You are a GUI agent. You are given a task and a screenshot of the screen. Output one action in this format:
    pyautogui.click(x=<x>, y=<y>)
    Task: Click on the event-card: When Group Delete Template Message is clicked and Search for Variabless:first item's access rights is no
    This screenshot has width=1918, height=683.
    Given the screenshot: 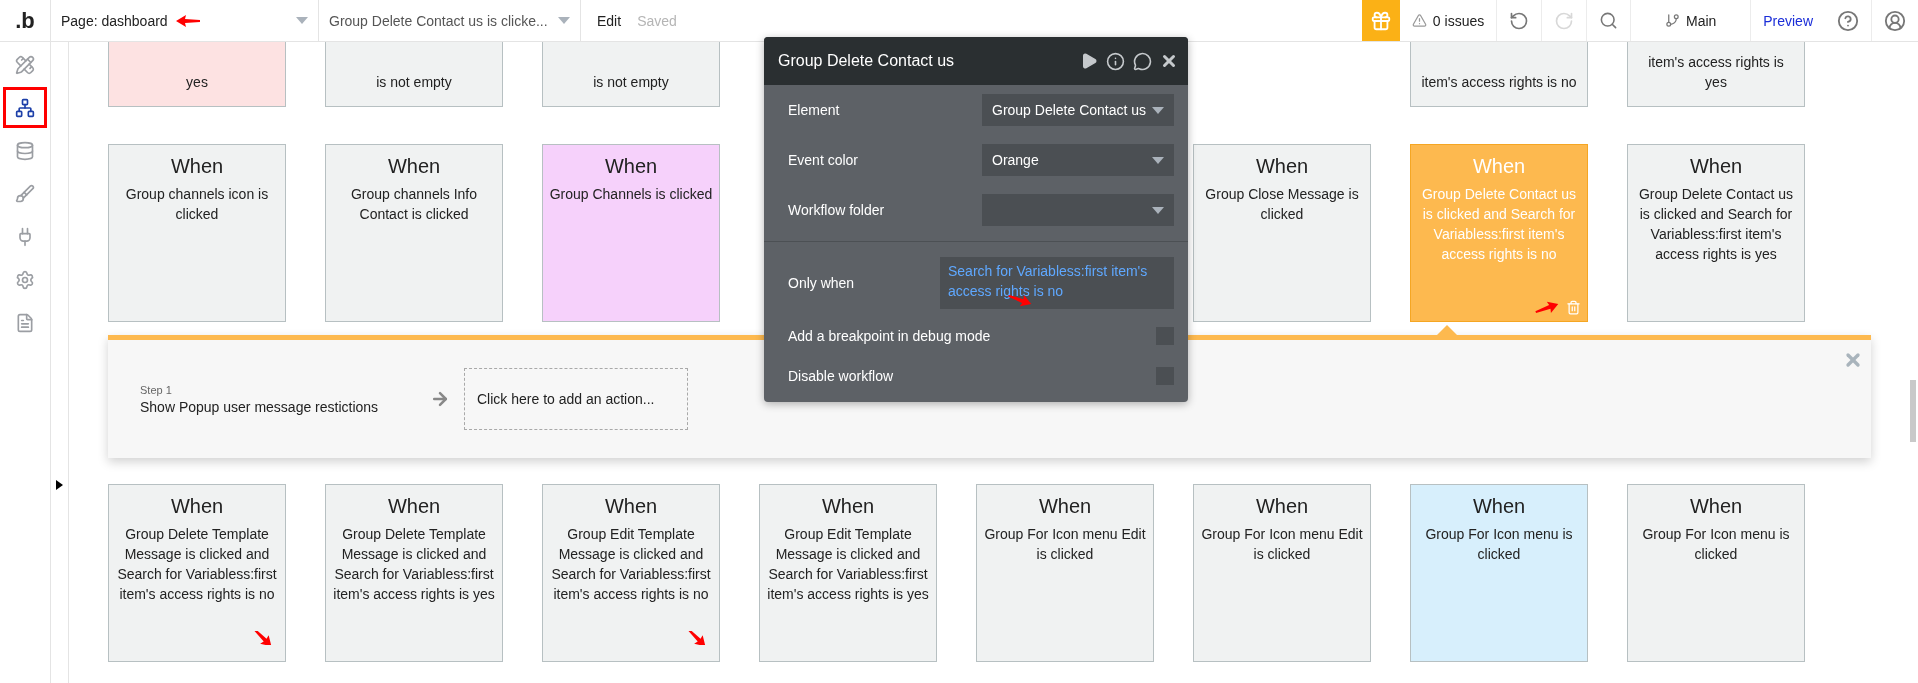 What is the action you would take?
    pyautogui.click(x=197, y=573)
    